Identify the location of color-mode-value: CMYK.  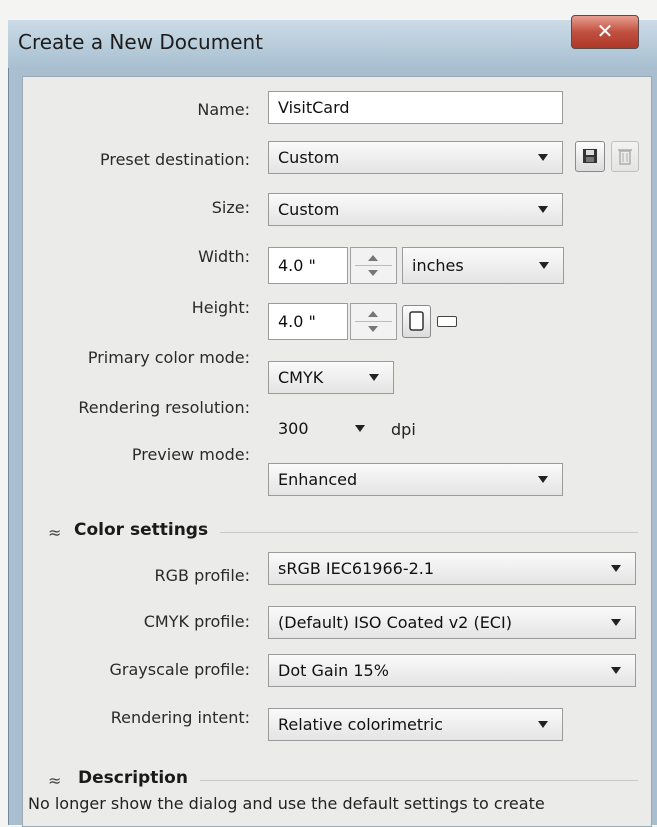
(301, 377).